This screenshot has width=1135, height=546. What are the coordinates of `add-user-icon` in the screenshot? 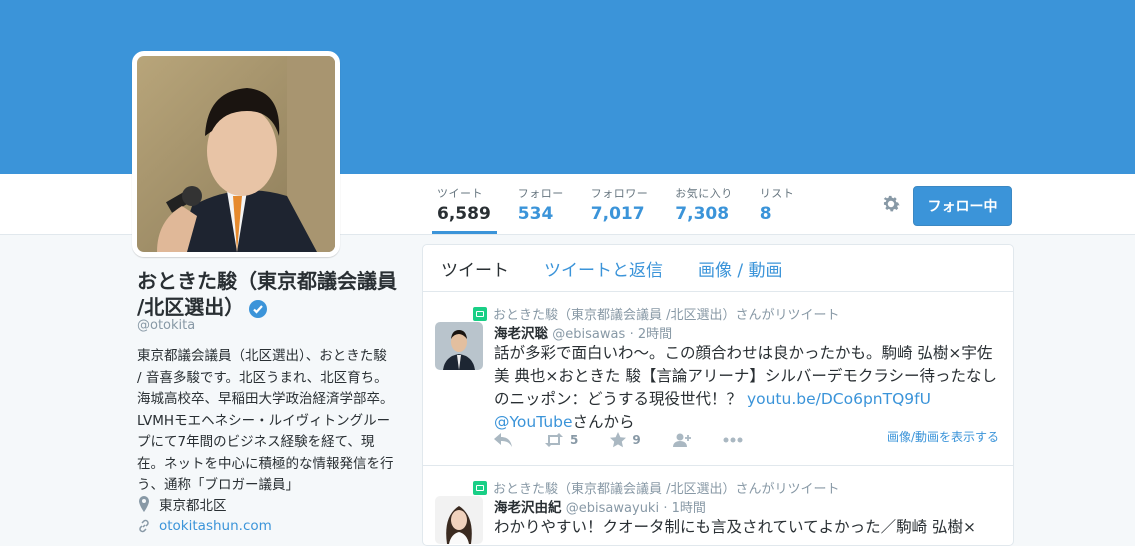 It's located at (681, 440).